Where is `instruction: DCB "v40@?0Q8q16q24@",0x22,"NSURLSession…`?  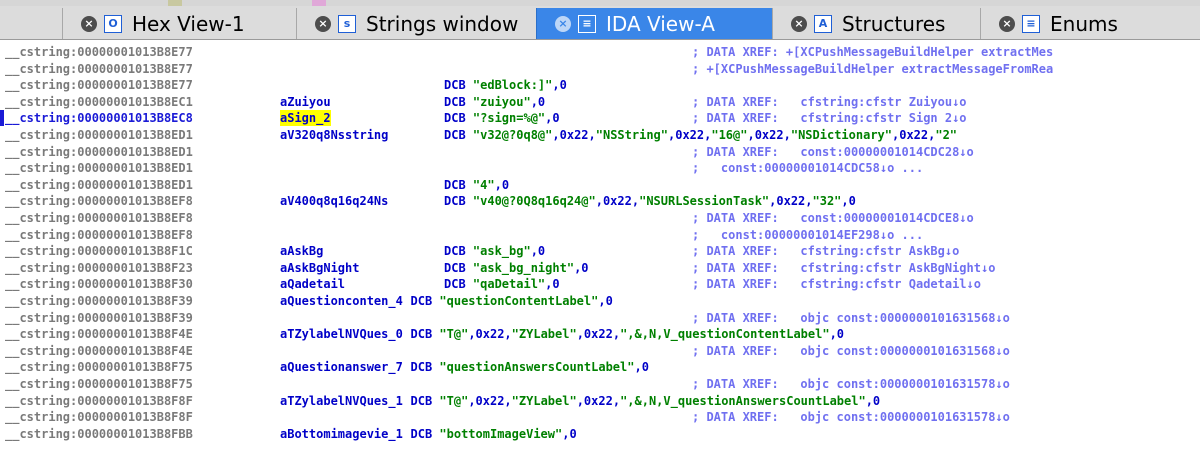
instruction: DCB "v40@?0Q8q16q24@",0x22,"NSURLSession… is located at coordinates (650, 201).